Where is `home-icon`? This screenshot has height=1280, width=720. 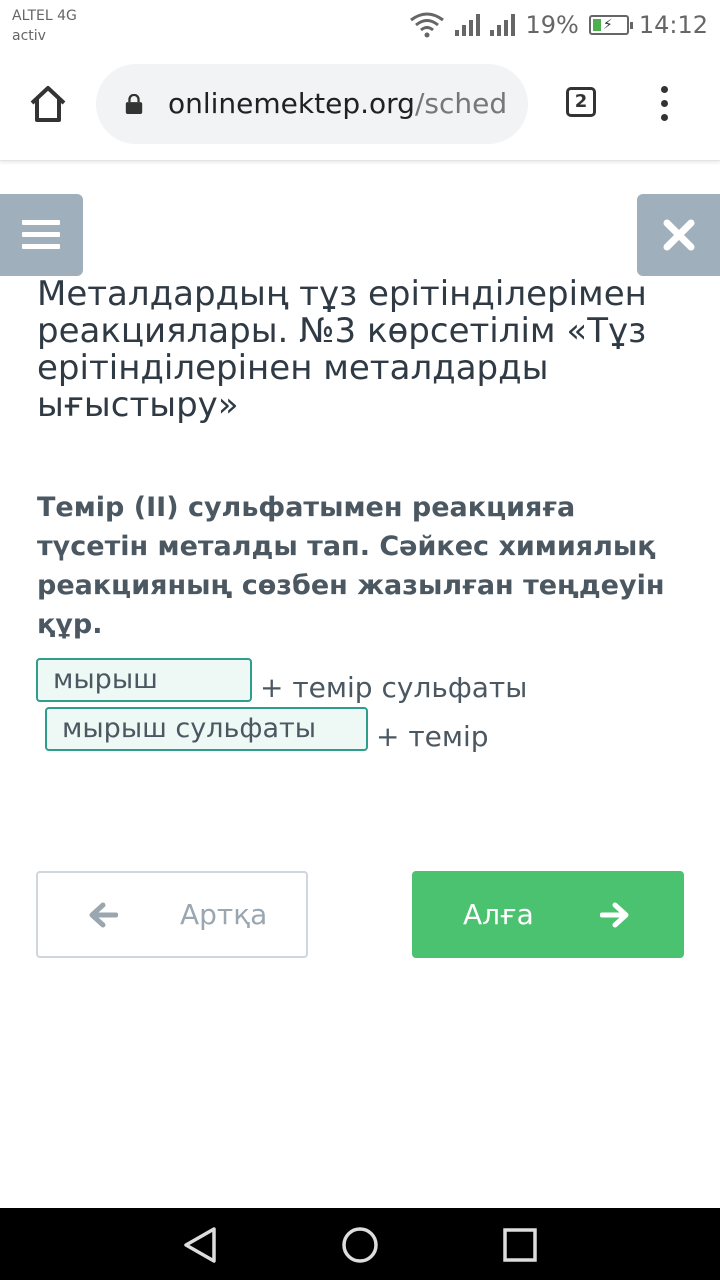
home-icon is located at coordinates (48, 104).